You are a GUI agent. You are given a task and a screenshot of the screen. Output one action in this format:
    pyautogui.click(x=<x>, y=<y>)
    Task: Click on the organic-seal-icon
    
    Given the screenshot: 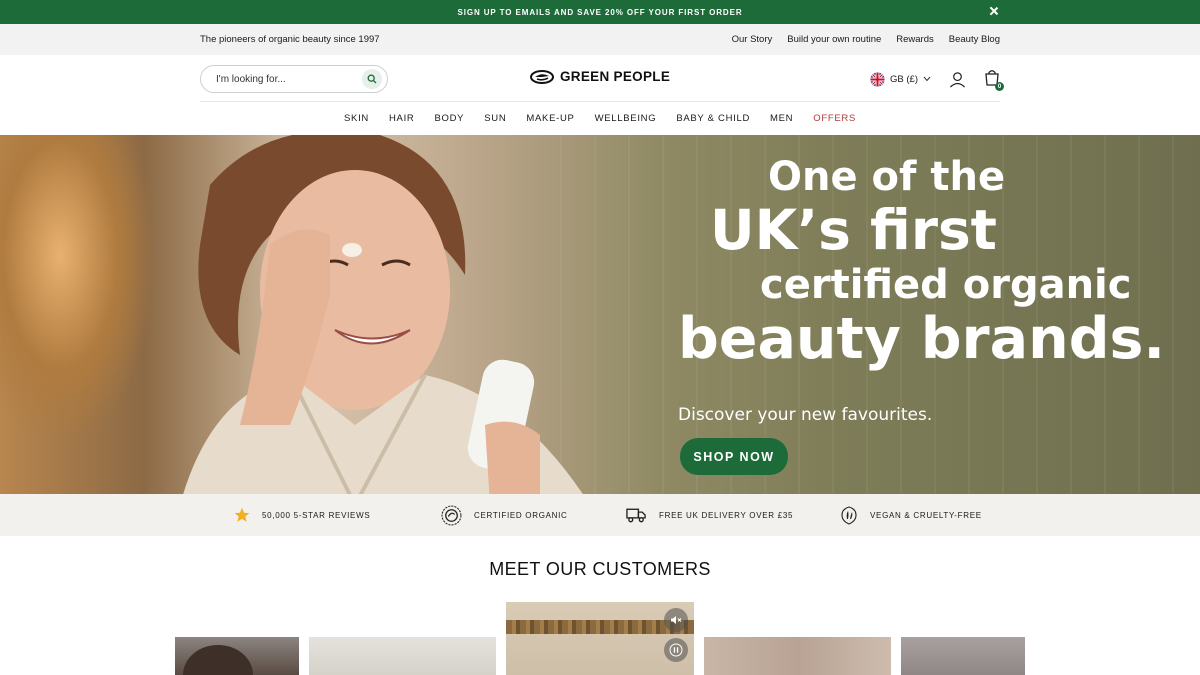 What is the action you would take?
    pyautogui.click(x=451, y=515)
    